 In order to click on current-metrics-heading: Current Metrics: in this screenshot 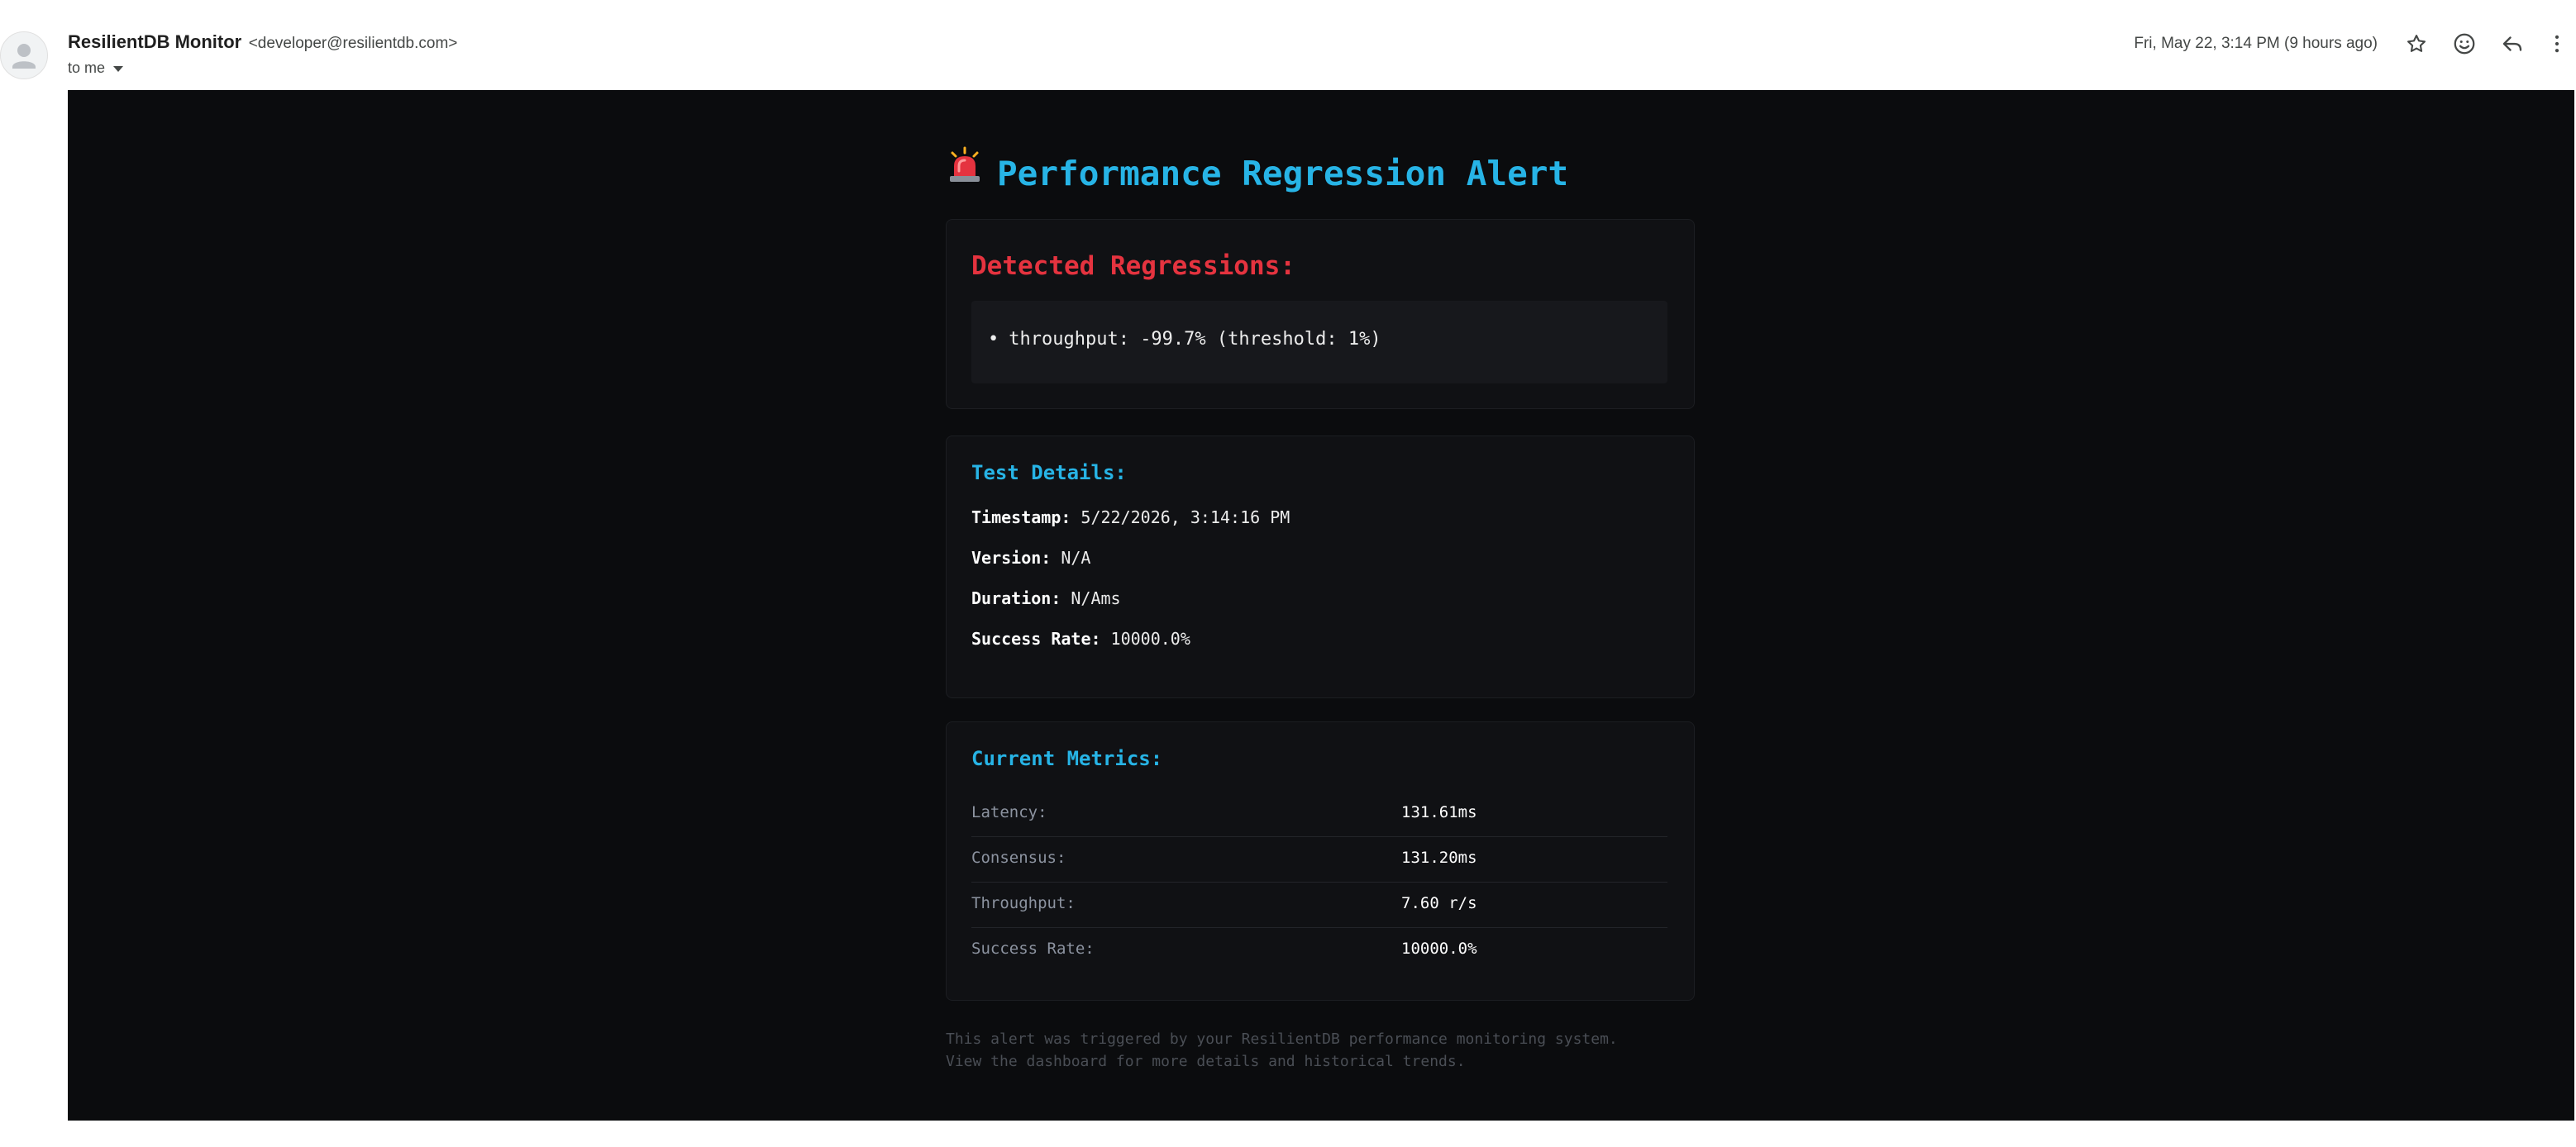, I will do `click(1067, 758)`.